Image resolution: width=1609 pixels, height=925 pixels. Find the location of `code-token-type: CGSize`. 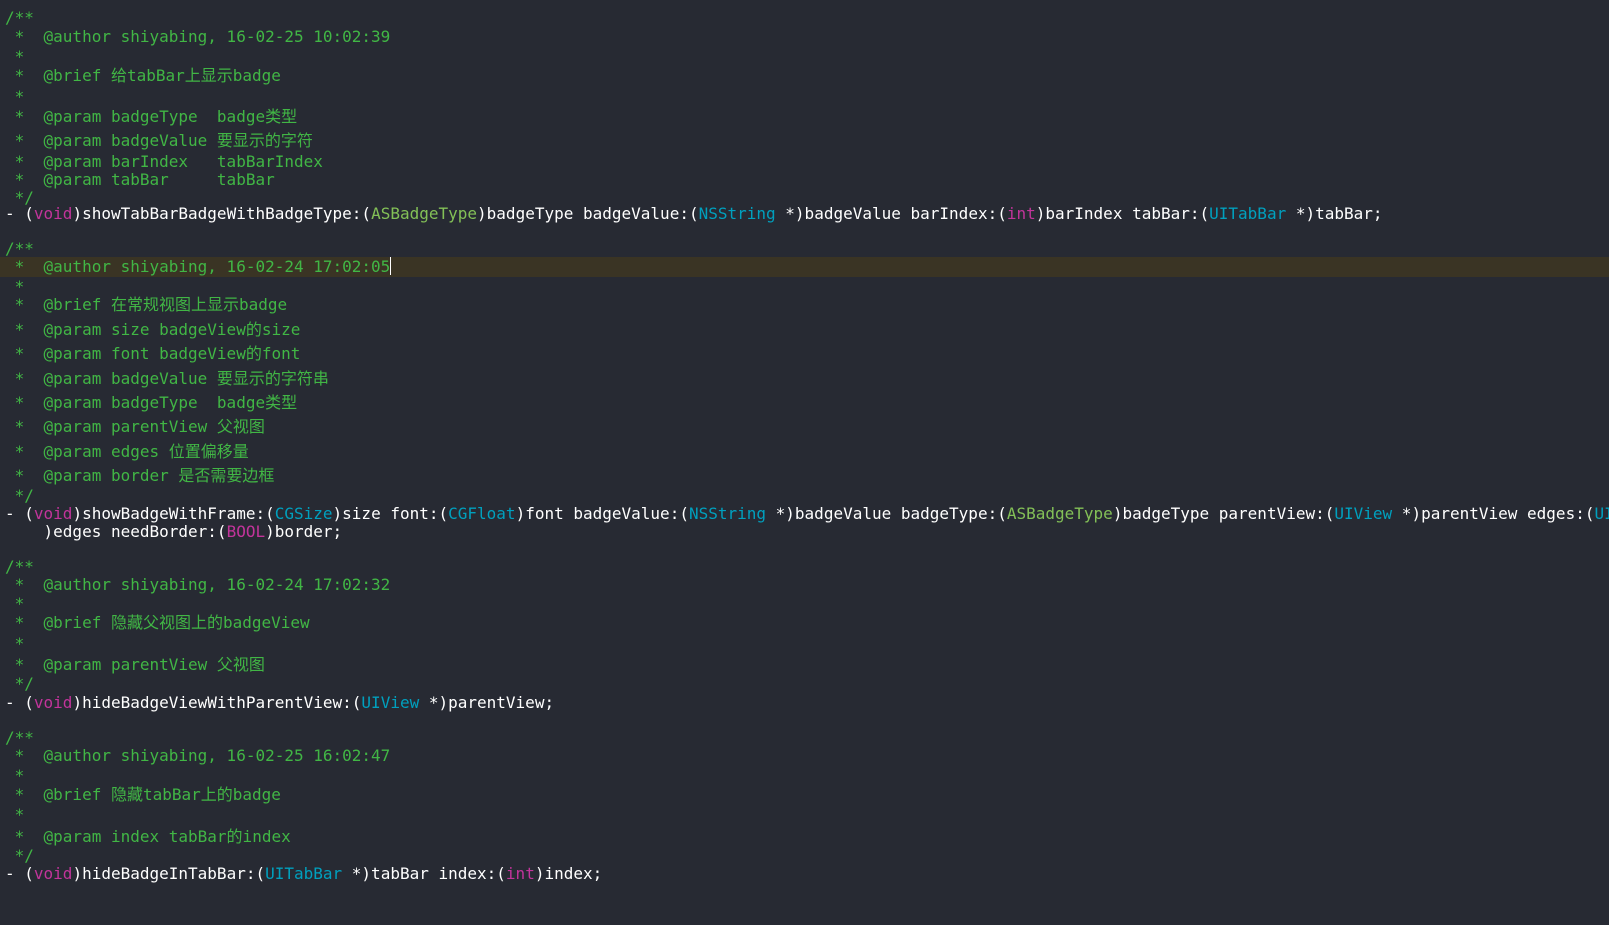

code-token-type: CGSize is located at coordinates (303, 513).